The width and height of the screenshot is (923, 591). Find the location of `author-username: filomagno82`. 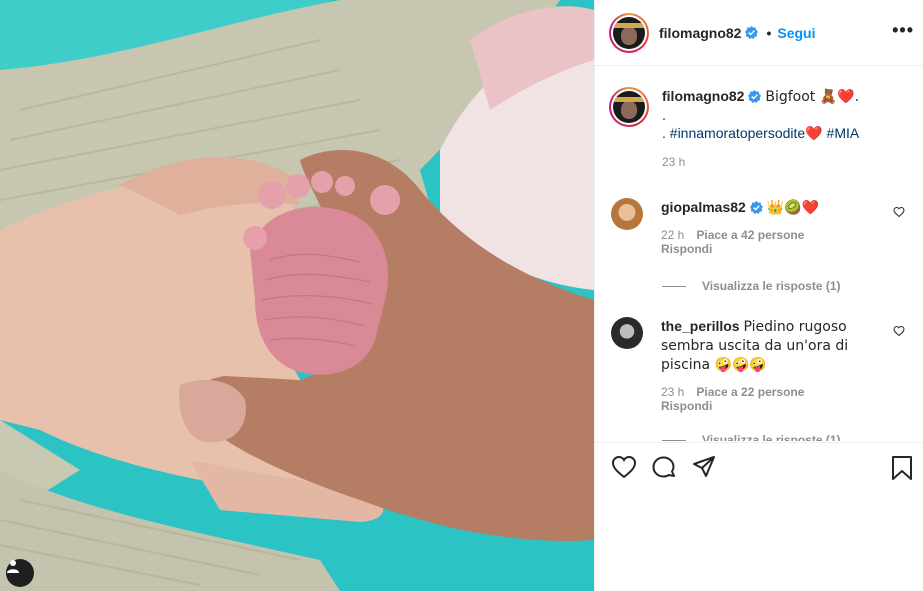

author-username: filomagno82 is located at coordinates (700, 33).